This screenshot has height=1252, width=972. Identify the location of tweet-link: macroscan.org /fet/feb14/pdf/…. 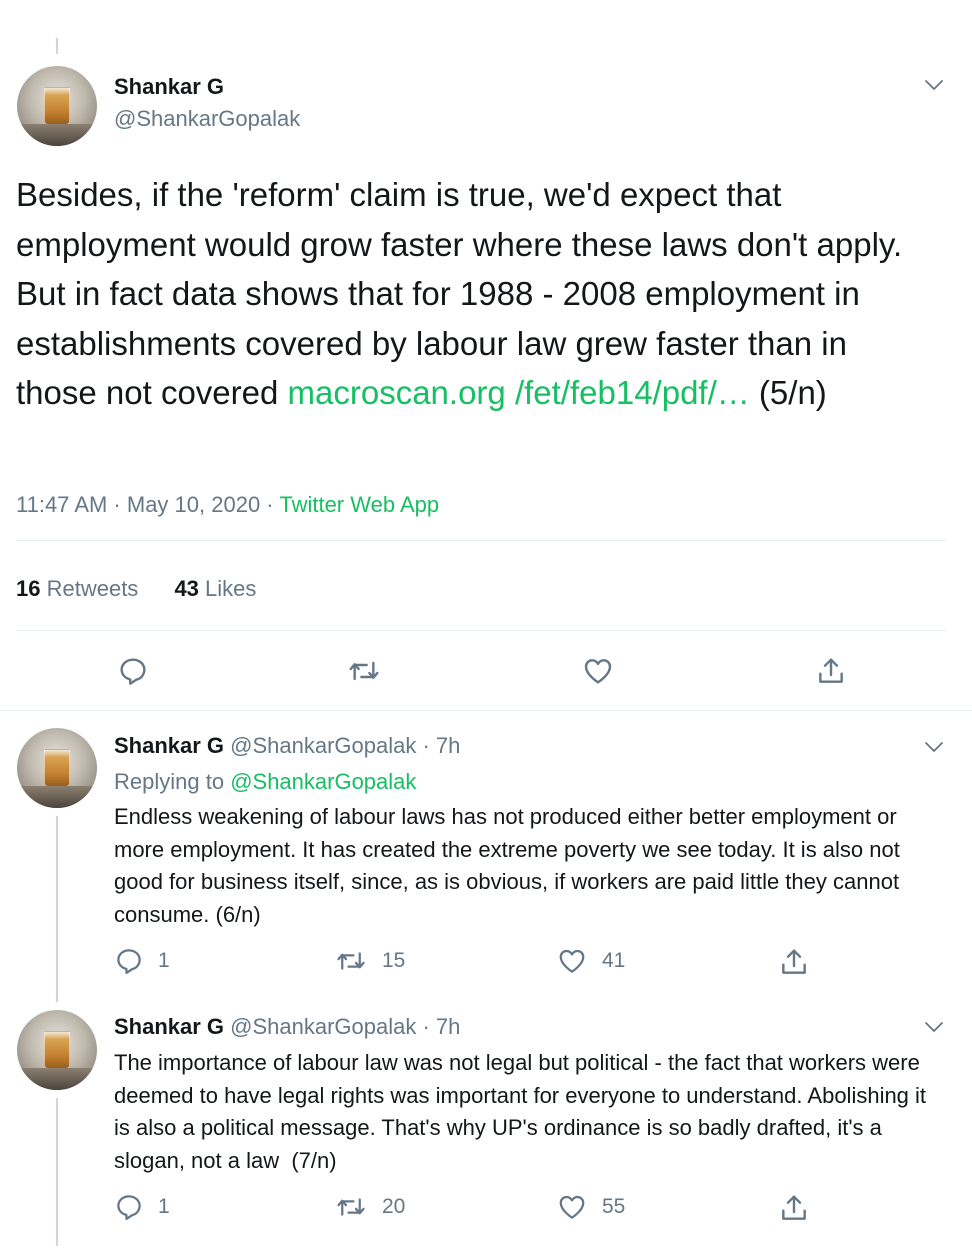
(519, 392).